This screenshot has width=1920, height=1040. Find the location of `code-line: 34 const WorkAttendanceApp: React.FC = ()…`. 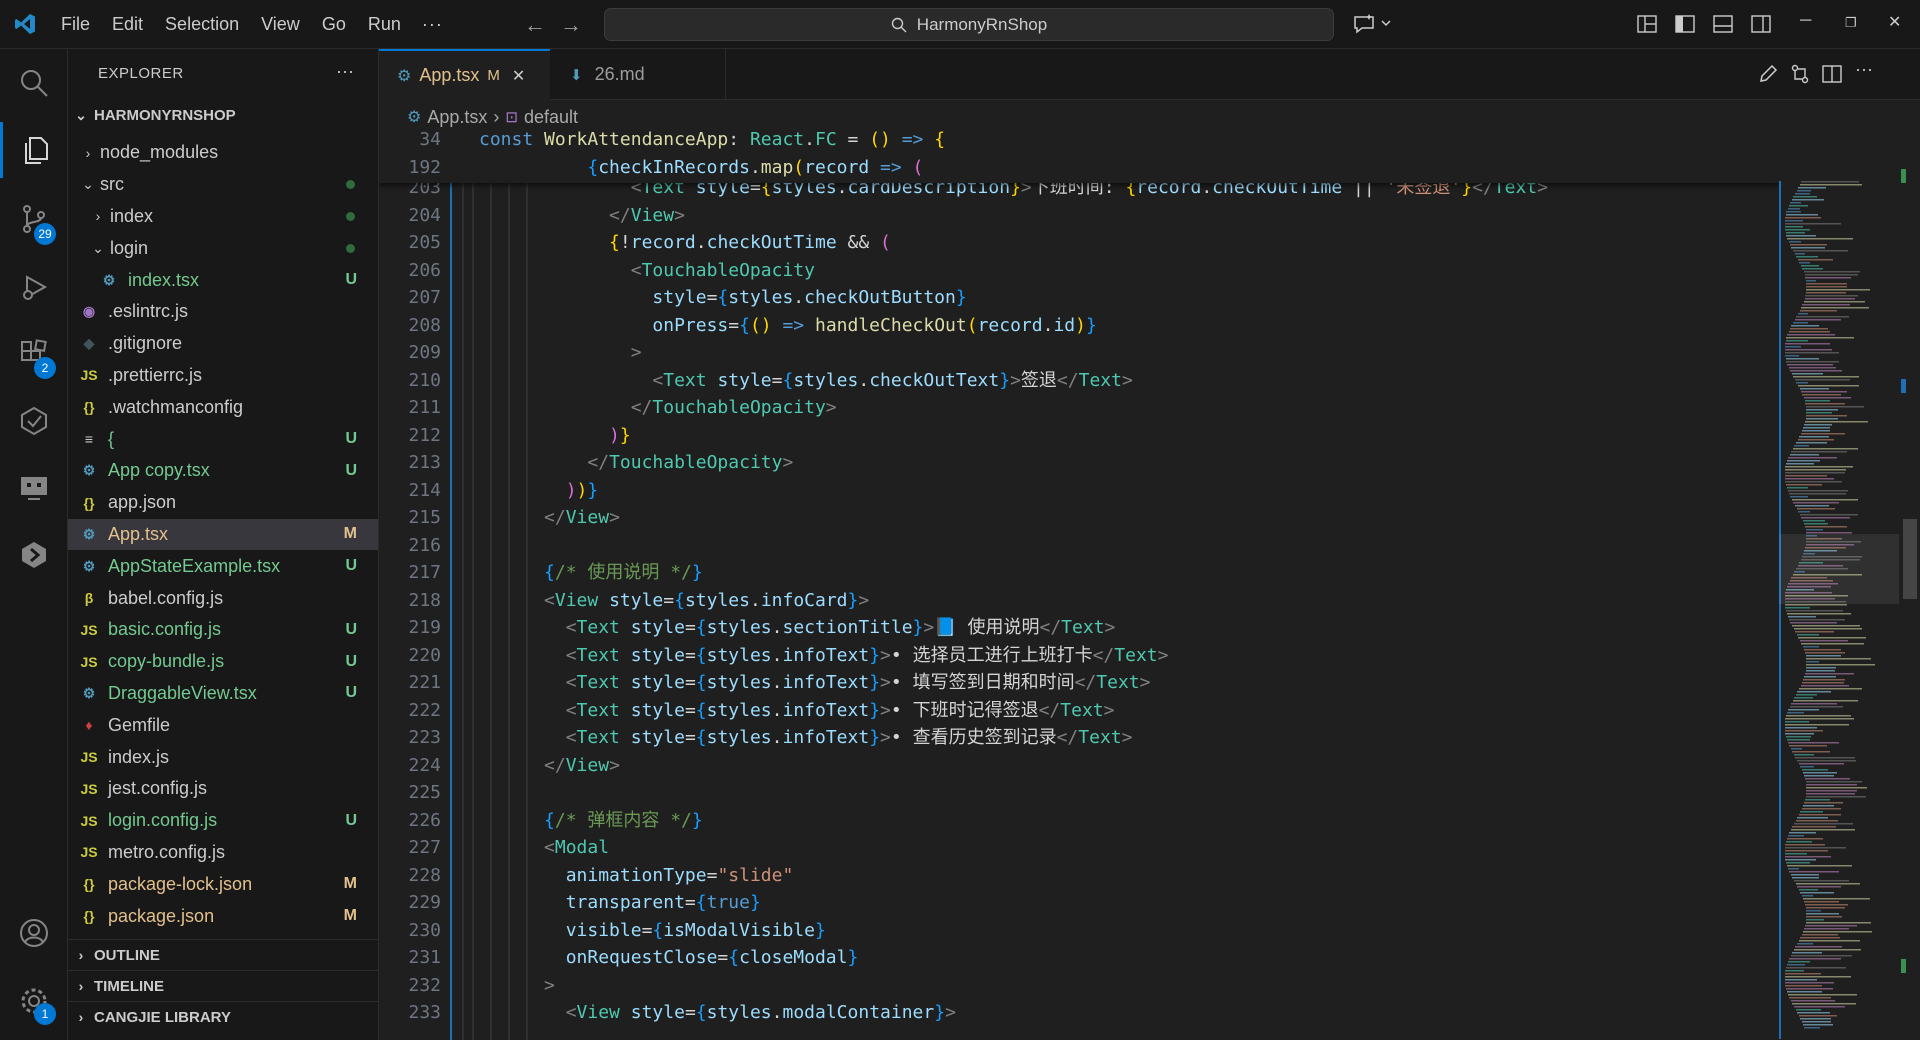

code-line: 34 const WorkAttendanceApp: React.FC = ()… is located at coordinates (1079, 141).